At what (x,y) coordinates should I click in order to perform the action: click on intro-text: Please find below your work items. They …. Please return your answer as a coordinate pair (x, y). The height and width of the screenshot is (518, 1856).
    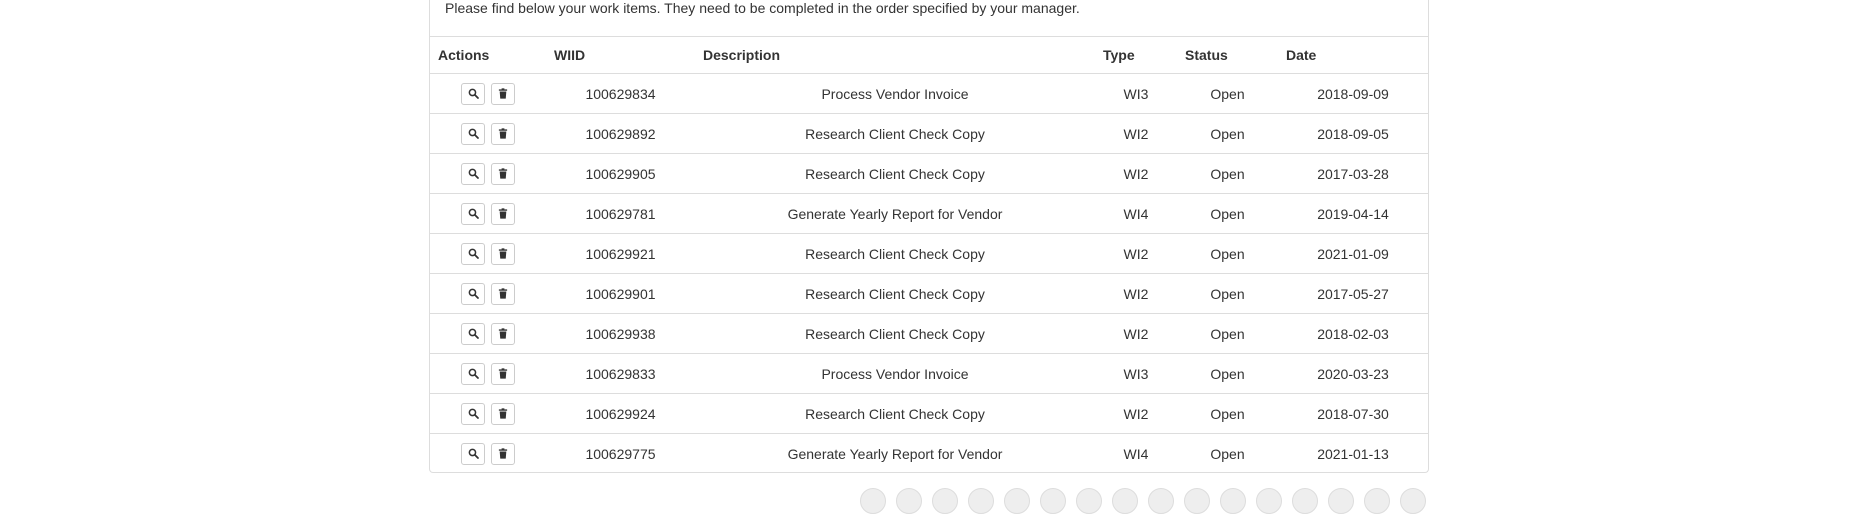
    Looking at the image, I should click on (762, 8).